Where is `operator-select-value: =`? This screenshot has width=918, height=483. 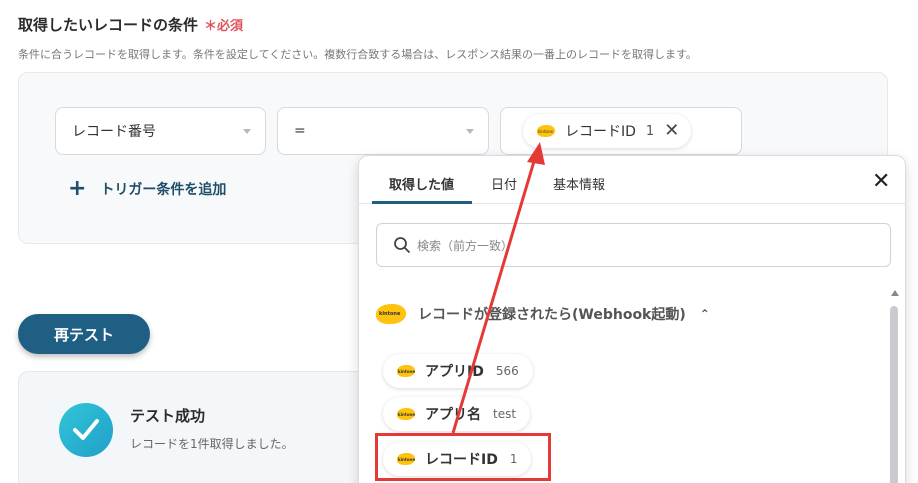
operator-select-value: = is located at coordinates (300, 131).